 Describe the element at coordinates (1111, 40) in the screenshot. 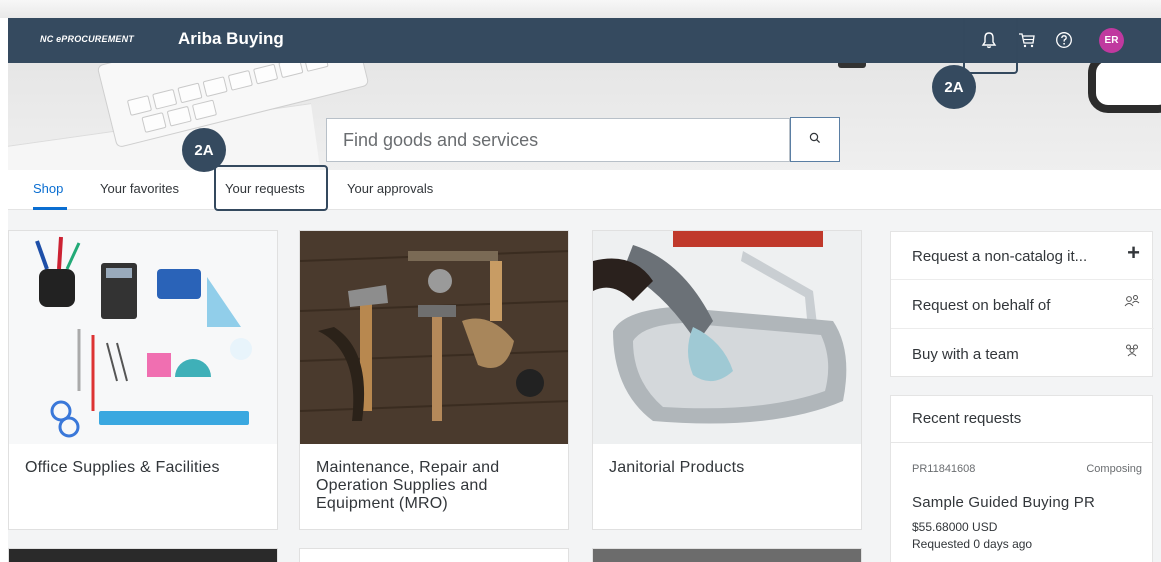

I see `user-avatar: ER` at that location.